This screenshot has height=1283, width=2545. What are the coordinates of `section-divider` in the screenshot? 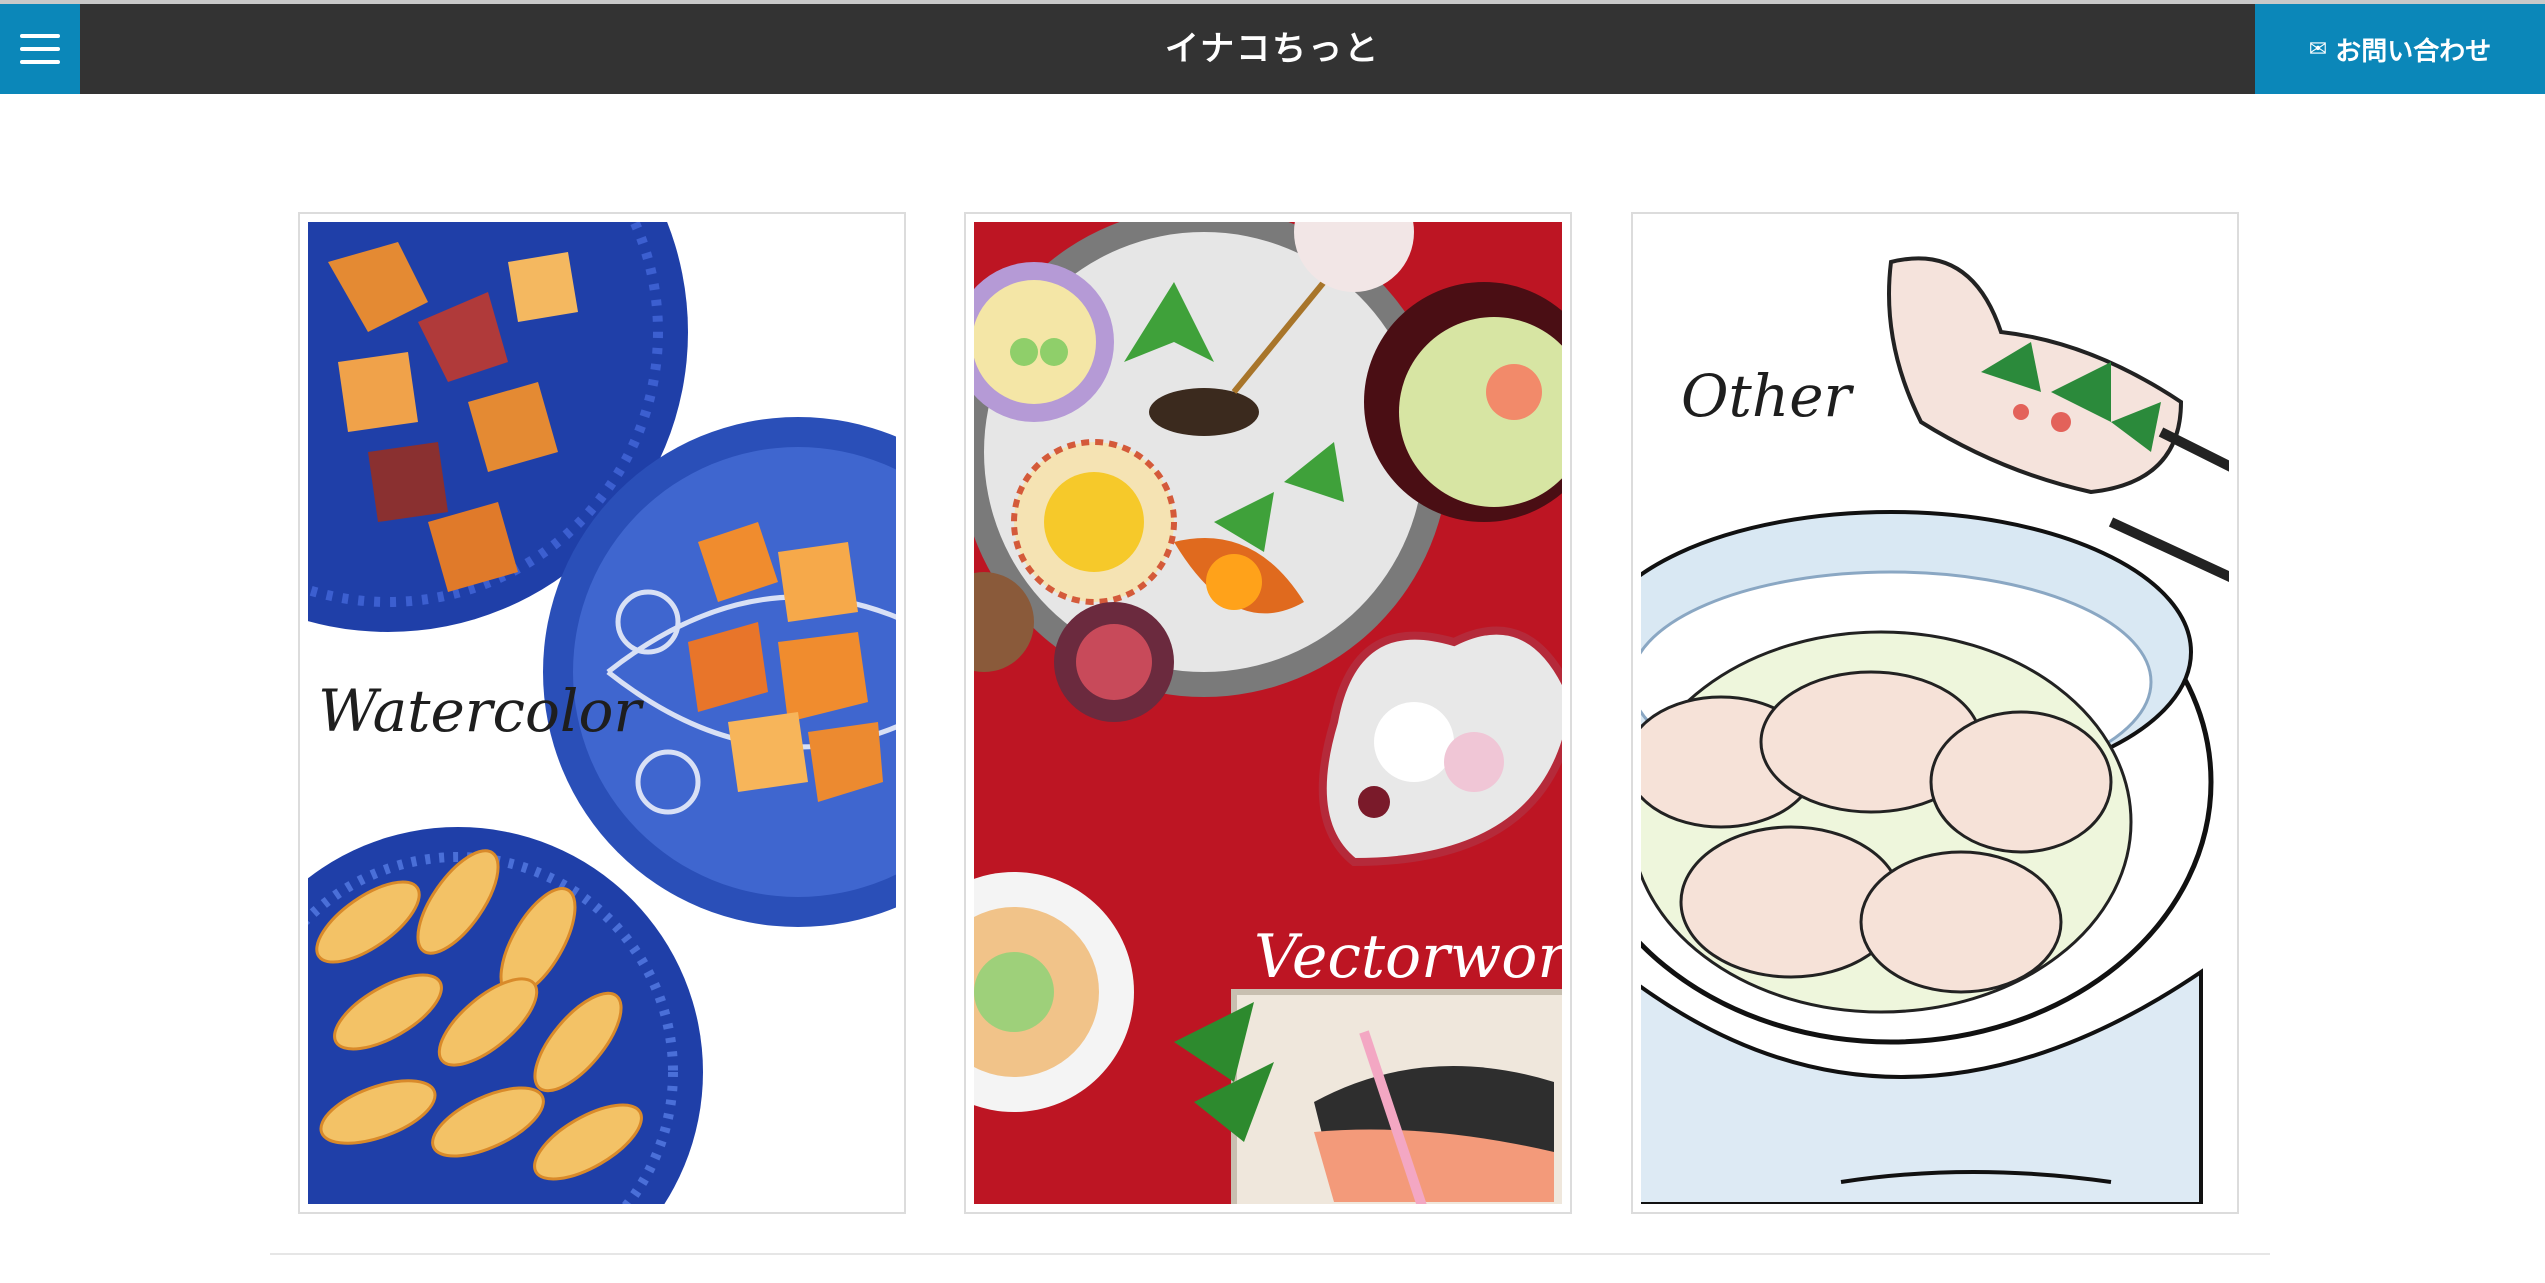 It's located at (1270, 1254).